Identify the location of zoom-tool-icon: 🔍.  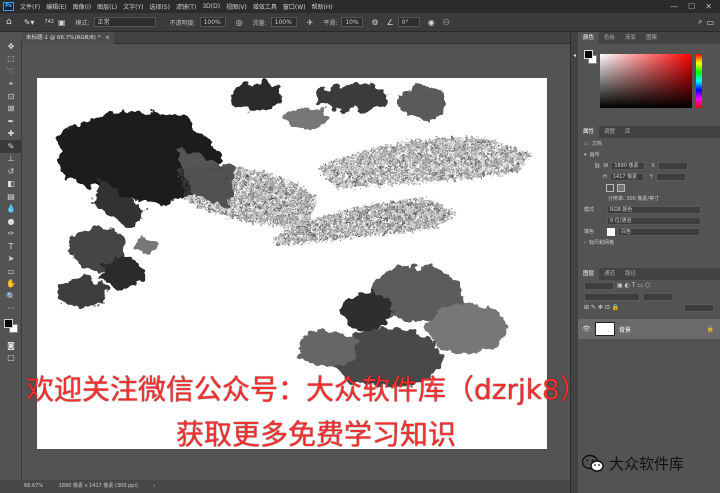
(11, 296).